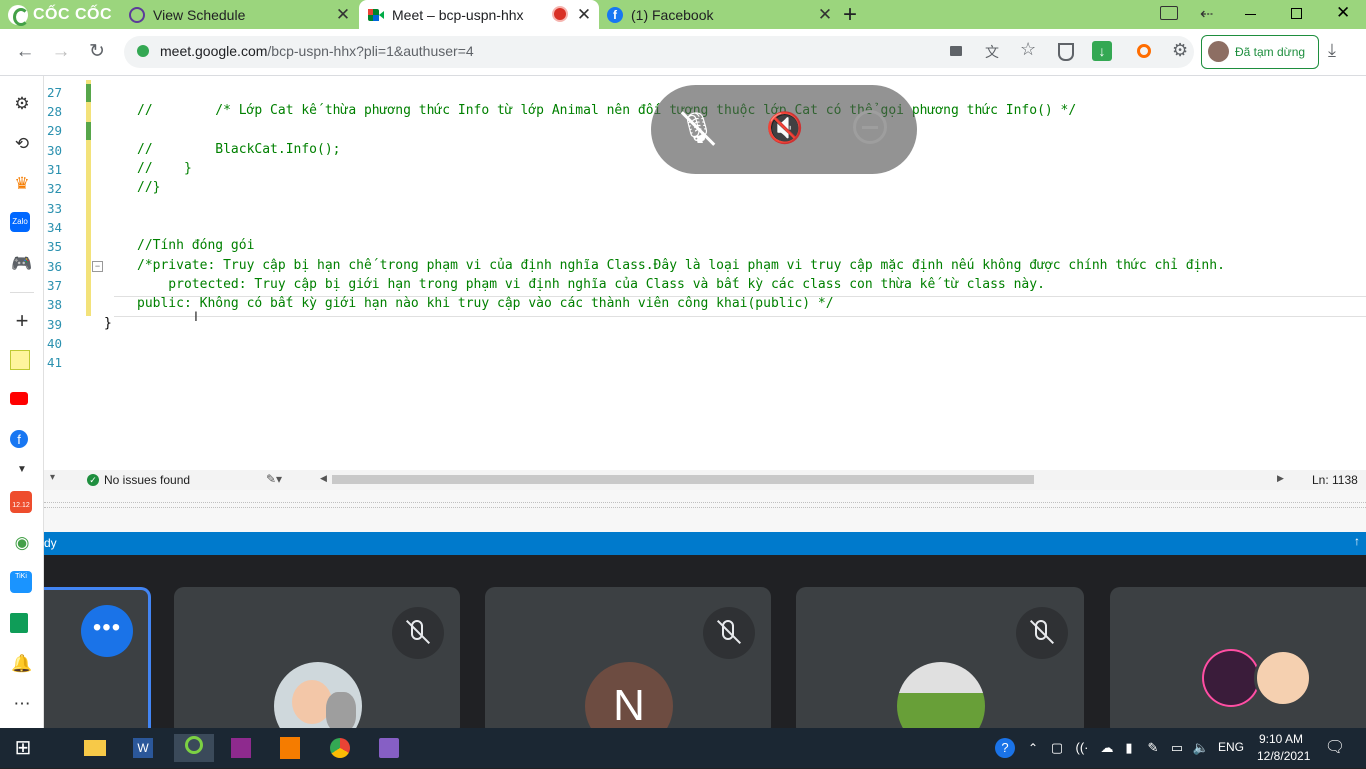 The image size is (1366, 769). I want to click on translate-icon: 文, so click(992, 52).